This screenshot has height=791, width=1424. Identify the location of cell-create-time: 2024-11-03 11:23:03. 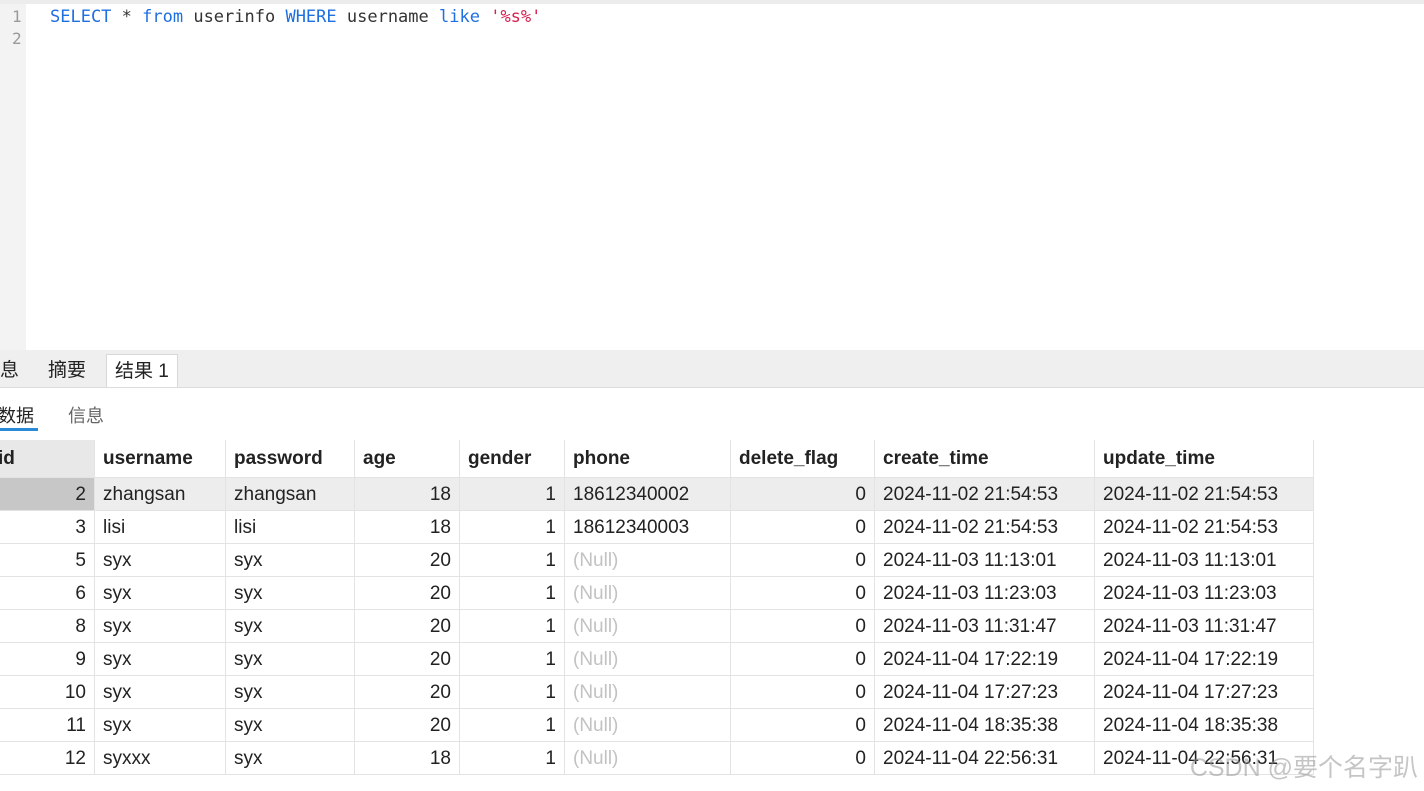
(985, 593).